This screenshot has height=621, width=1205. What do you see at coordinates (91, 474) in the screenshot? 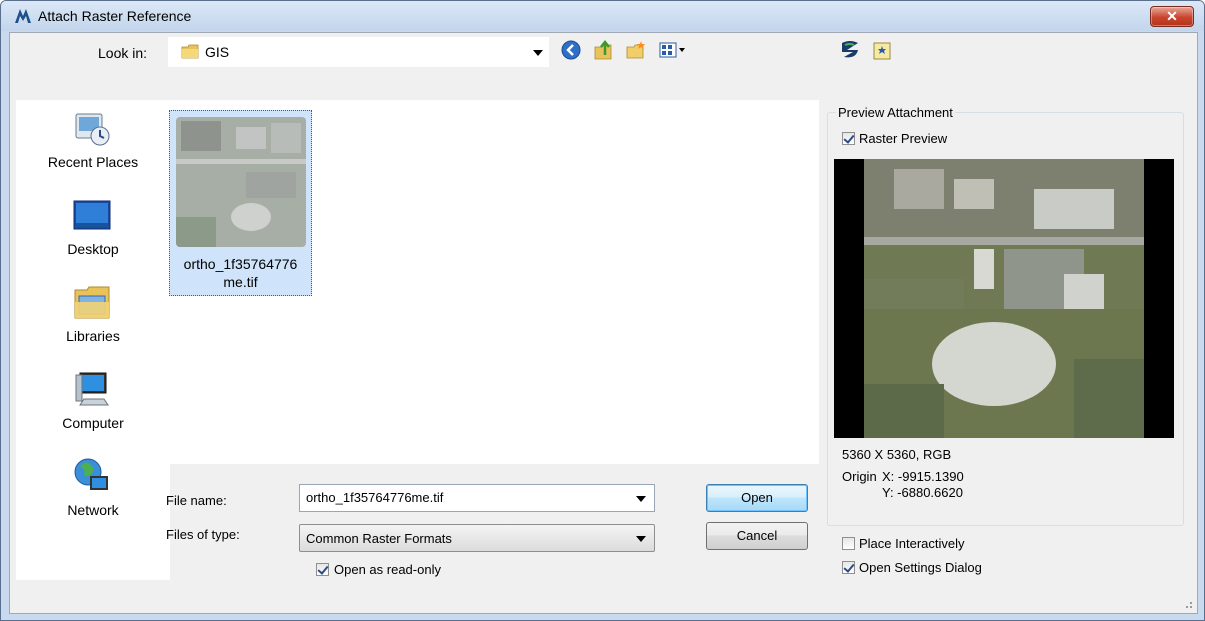
I see `network-icon` at bounding box center [91, 474].